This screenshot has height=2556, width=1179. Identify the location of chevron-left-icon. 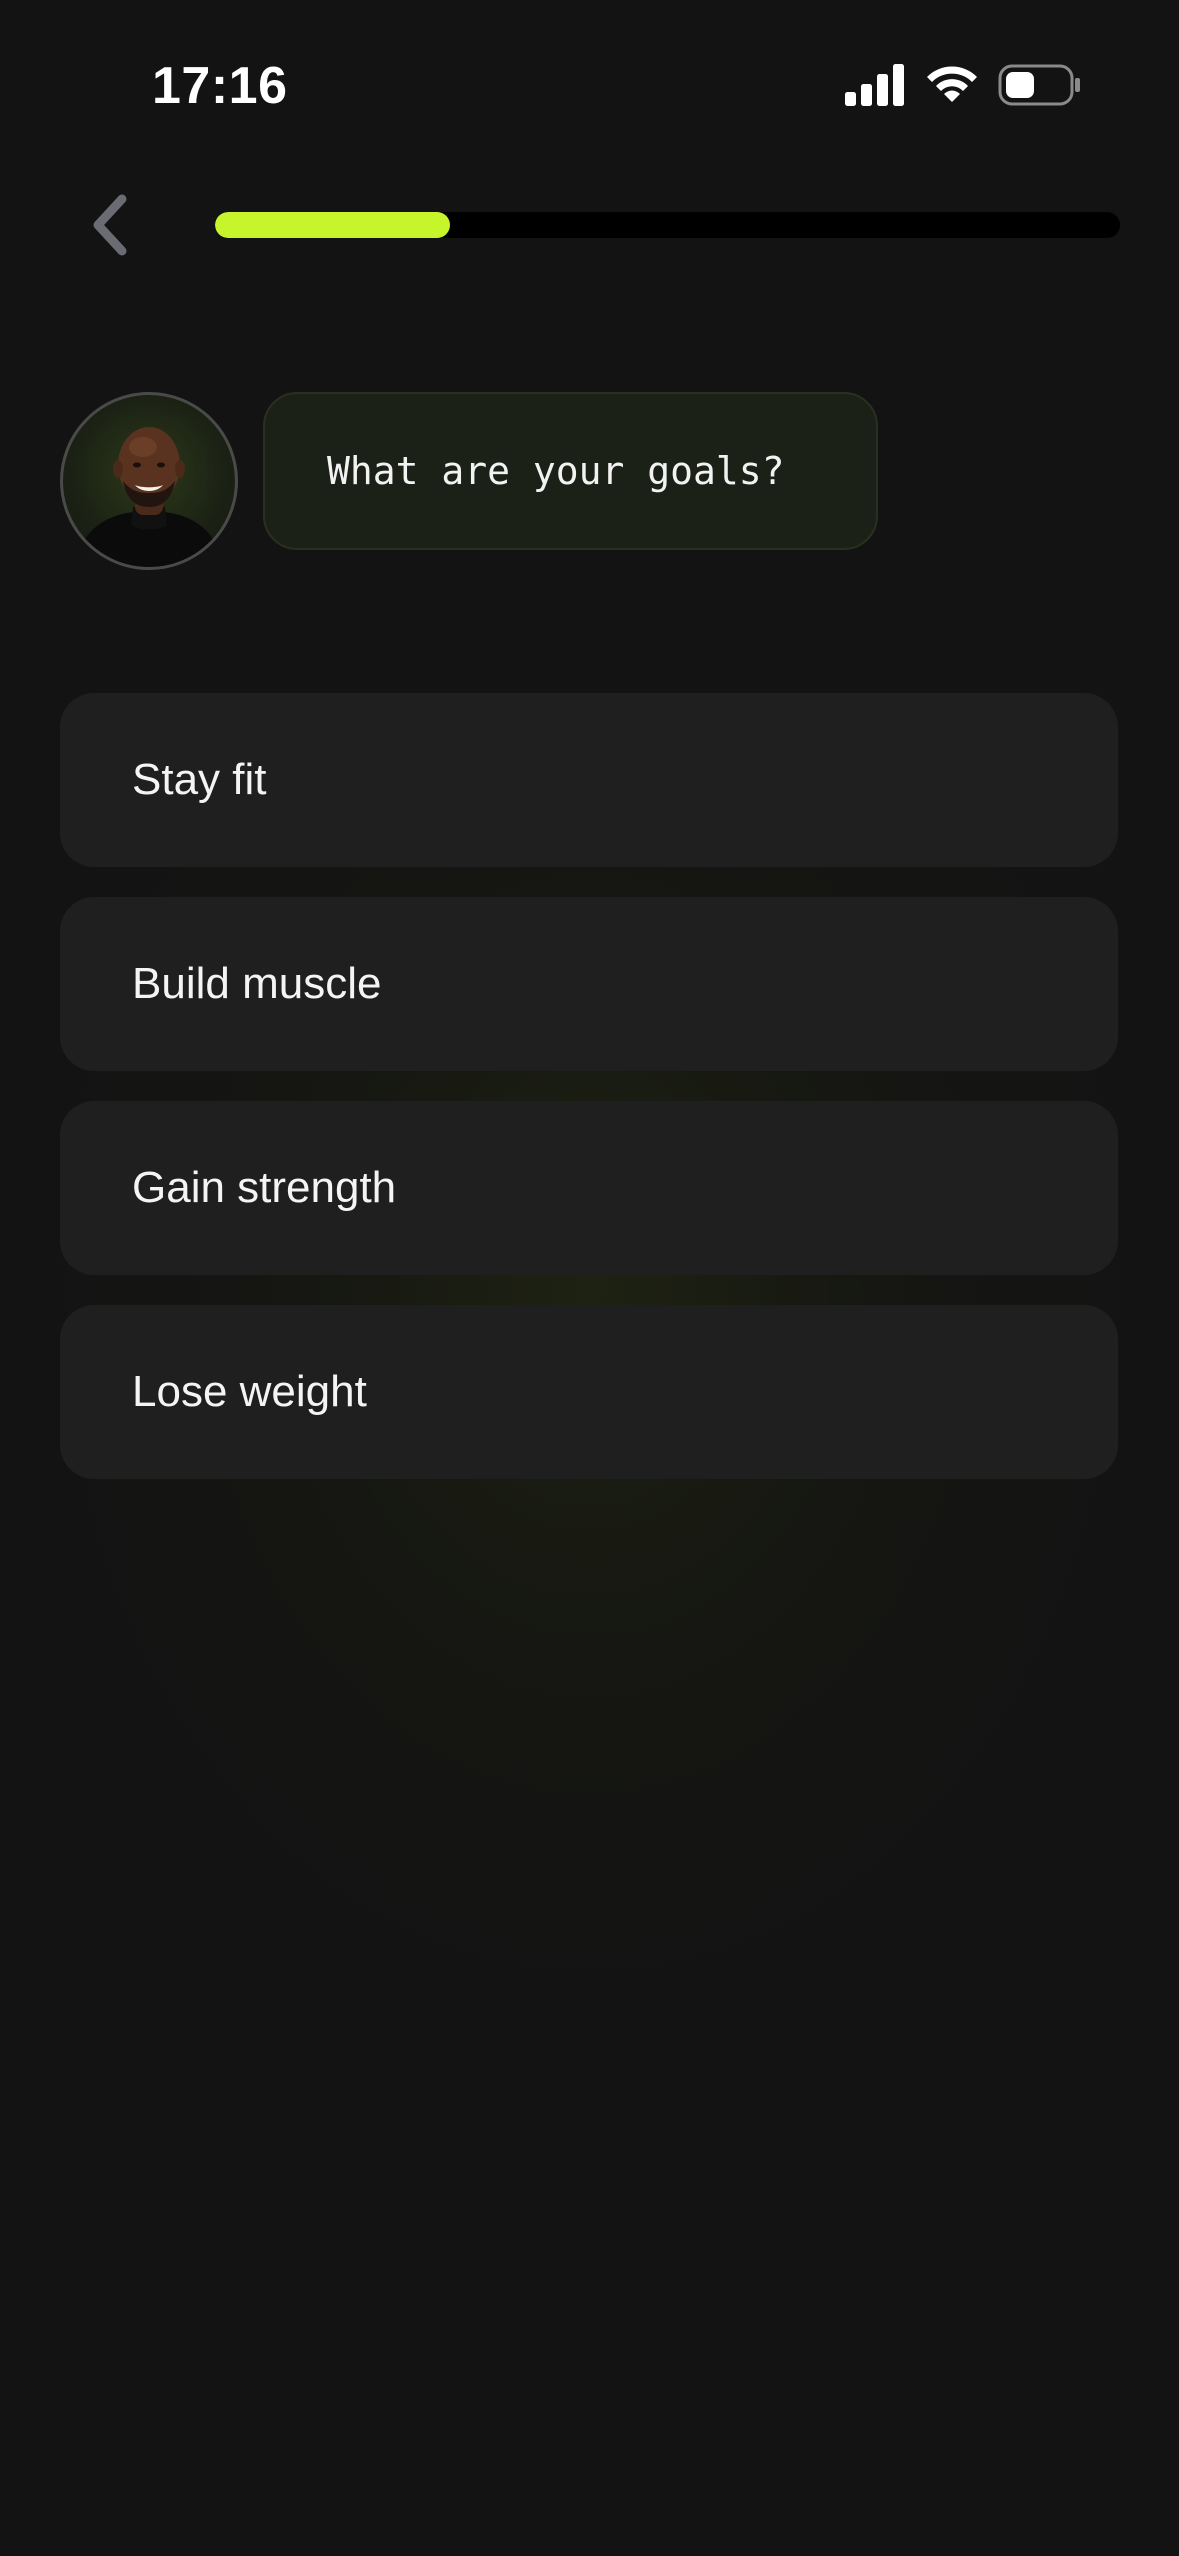
(110, 225).